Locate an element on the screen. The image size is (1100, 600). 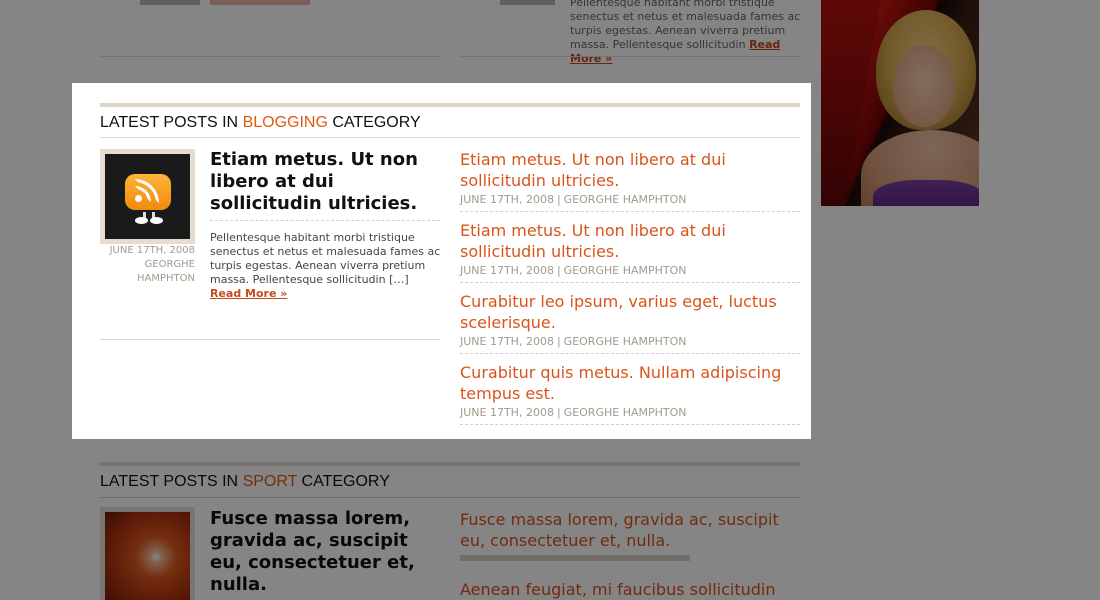
section-title: Latest posts in Blogging category is located at coordinates (260, 122).